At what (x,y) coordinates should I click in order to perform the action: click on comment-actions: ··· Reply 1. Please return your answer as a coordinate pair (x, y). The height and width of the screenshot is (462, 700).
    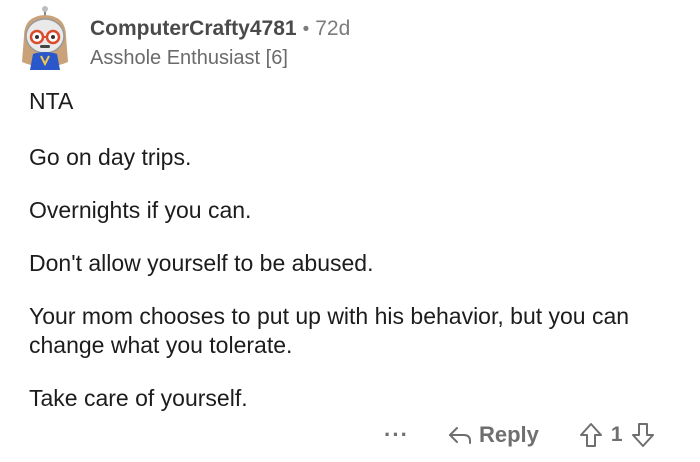
    Looking at the image, I should click on (519, 435).